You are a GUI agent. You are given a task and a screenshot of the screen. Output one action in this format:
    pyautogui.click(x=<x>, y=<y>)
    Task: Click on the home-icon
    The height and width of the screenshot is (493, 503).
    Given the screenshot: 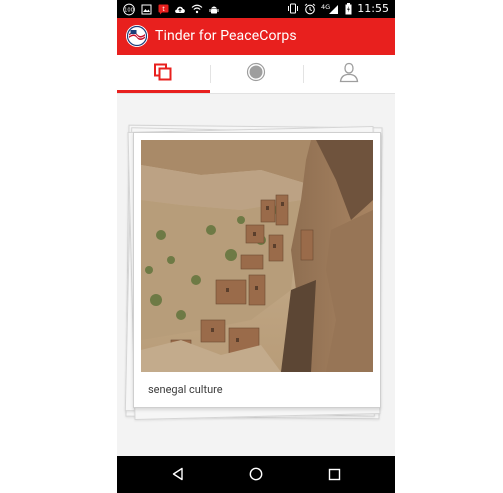 What is the action you would take?
    pyautogui.click(x=256, y=475)
    